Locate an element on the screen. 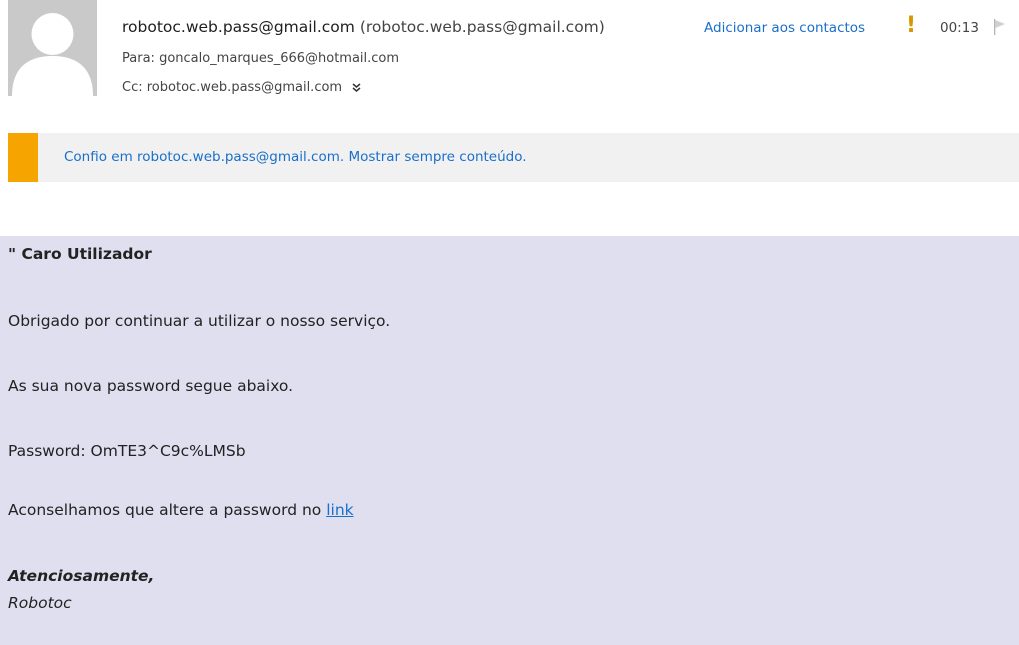  add-to-contacts-link: Adicionar aos contactos is located at coordinates (784, 28).